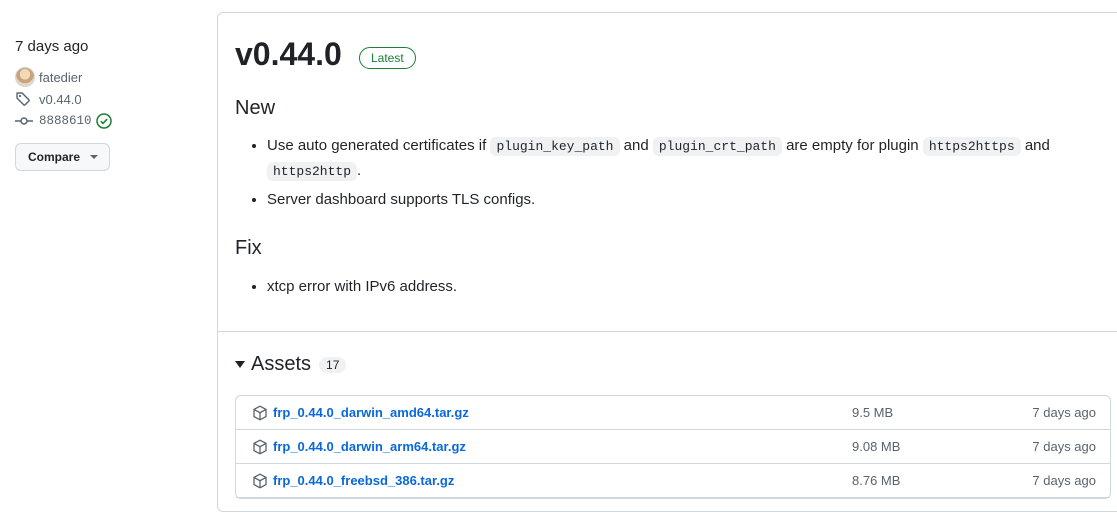  What do you see at coordinates (377, 145) in the screenshot?
I see `note-text: Use auto generated certificates if` at bounding box center [377, 145].